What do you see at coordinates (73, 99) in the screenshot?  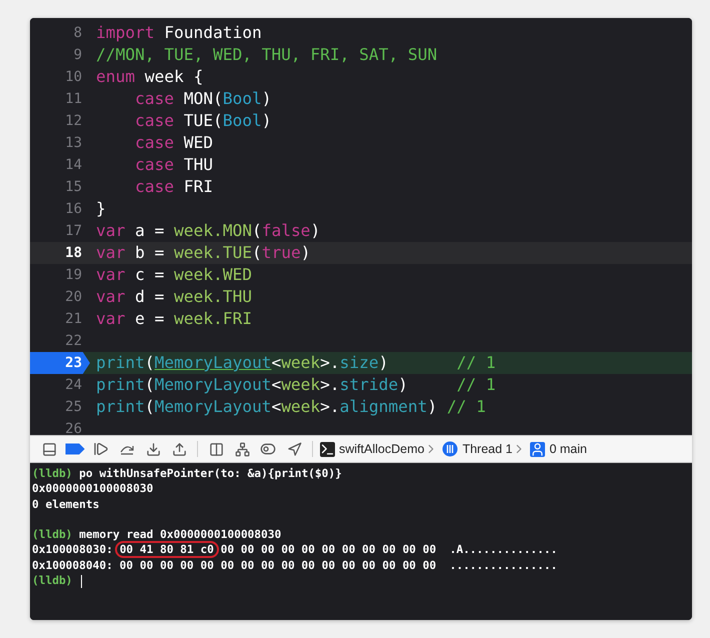 I see `line-number: 11` at bounding box center [73, 99].